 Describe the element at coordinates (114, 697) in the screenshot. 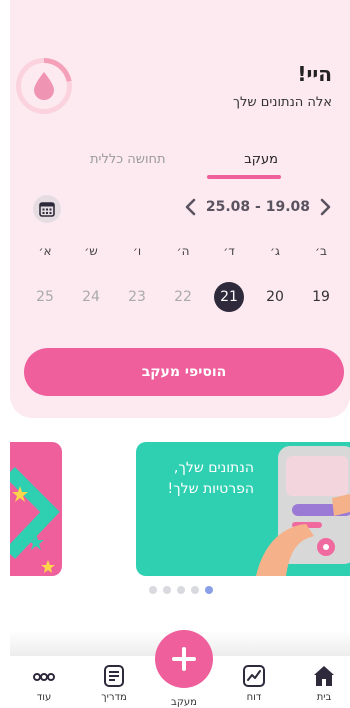

I see `nav-guide-label: מדריך` at that location.